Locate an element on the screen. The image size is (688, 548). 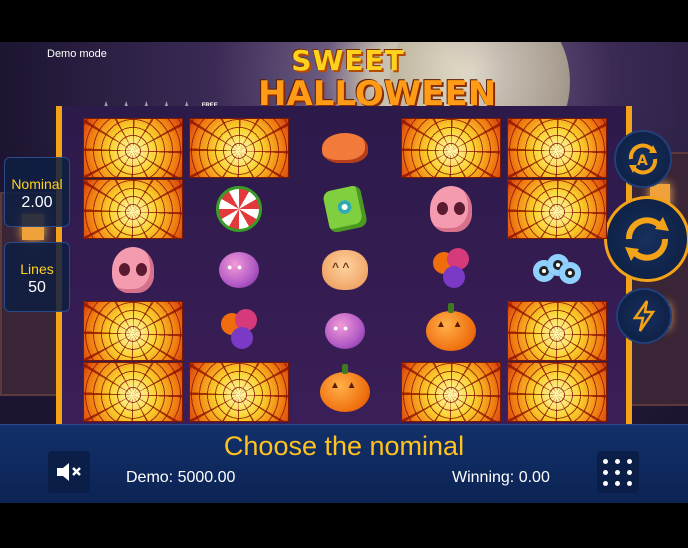
turbo-button is located at coordinates (644, 316).